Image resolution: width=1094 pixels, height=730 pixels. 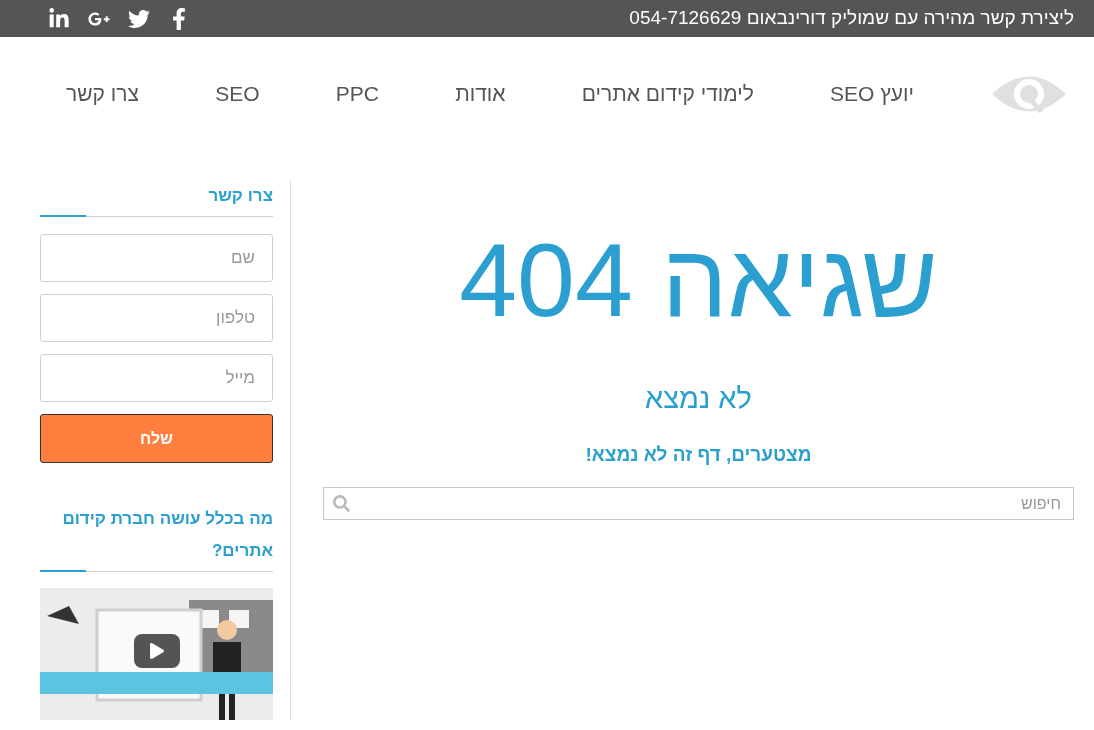 What do you see at coordinates (156, 318) in the screenshot?
I see `form-field: טלפון` at bounding box center [156, 318].